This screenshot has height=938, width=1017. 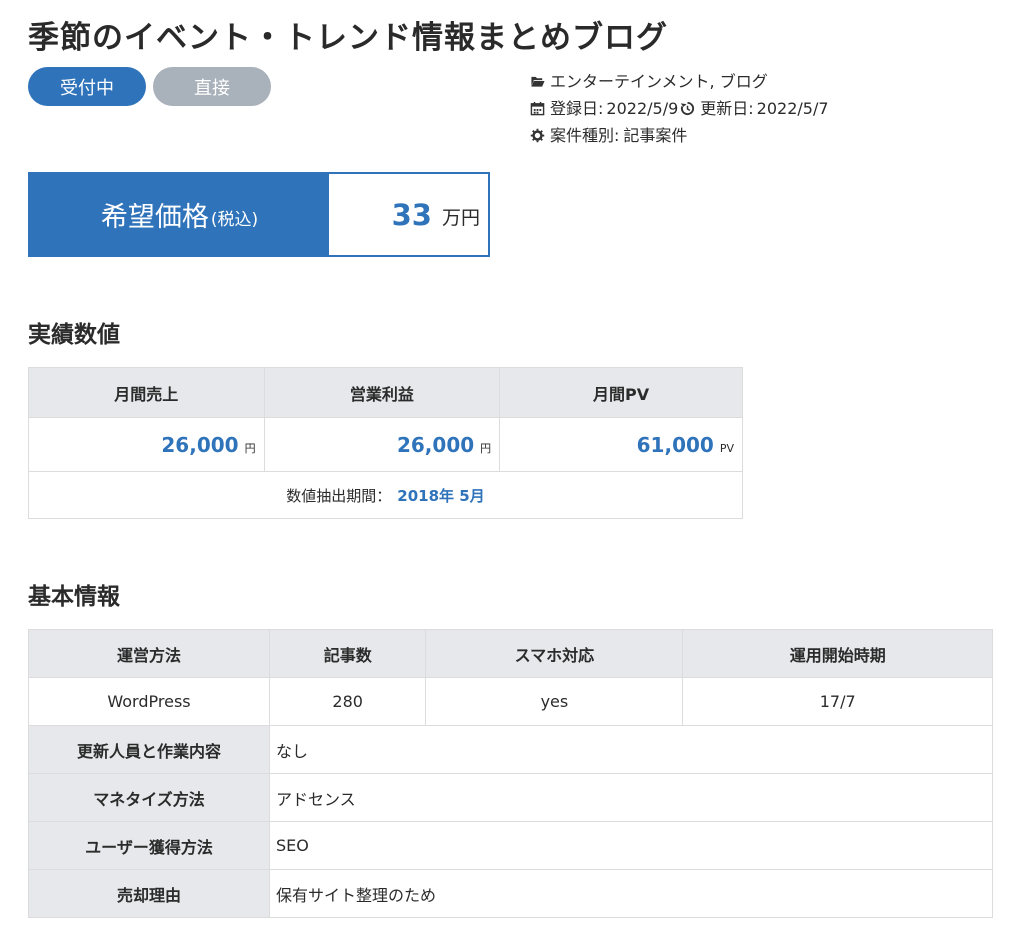 What do you see at coordinates (675, 444) in the screenshot?
I see `monthly-pv-value: 61,000` at bounding box center [675, 444].